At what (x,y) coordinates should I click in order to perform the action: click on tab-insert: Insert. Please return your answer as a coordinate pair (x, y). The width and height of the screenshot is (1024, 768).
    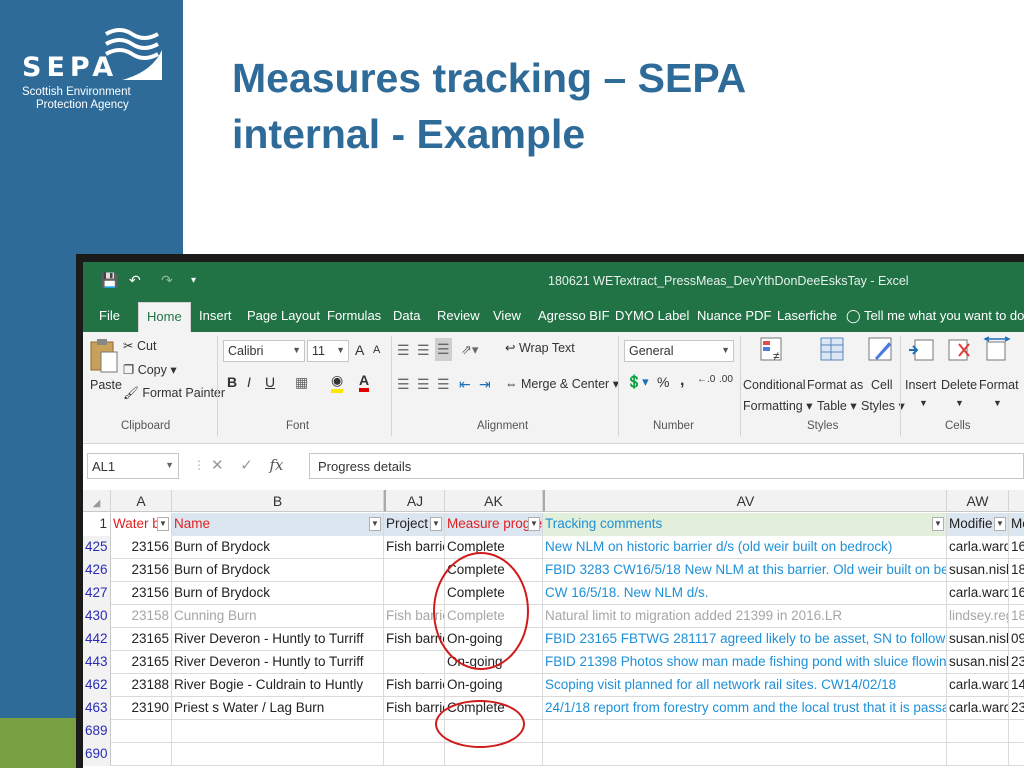
    Looking at the image, I should click on (215, 315).